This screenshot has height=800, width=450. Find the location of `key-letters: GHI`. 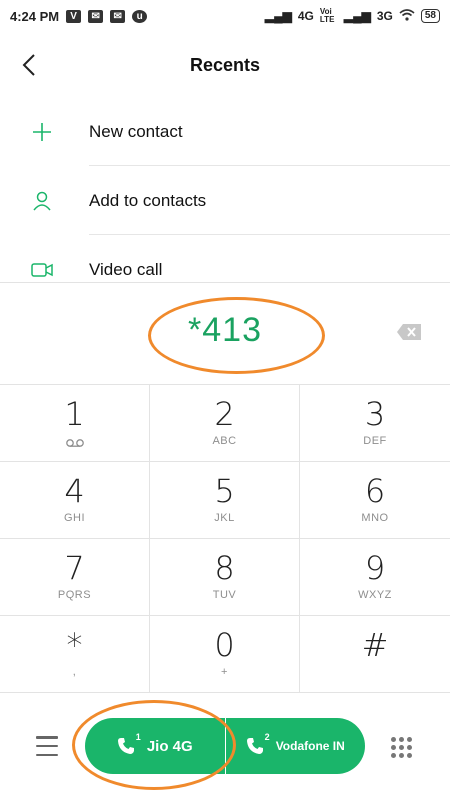

key-letters: GHI is located at coordinates (74, 518).